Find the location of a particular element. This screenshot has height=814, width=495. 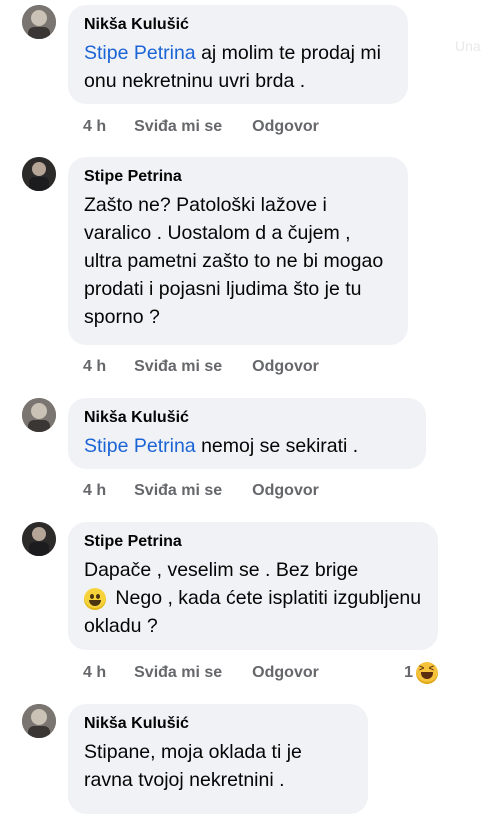

grinning-face-icon is located at coordinates (95, 598).